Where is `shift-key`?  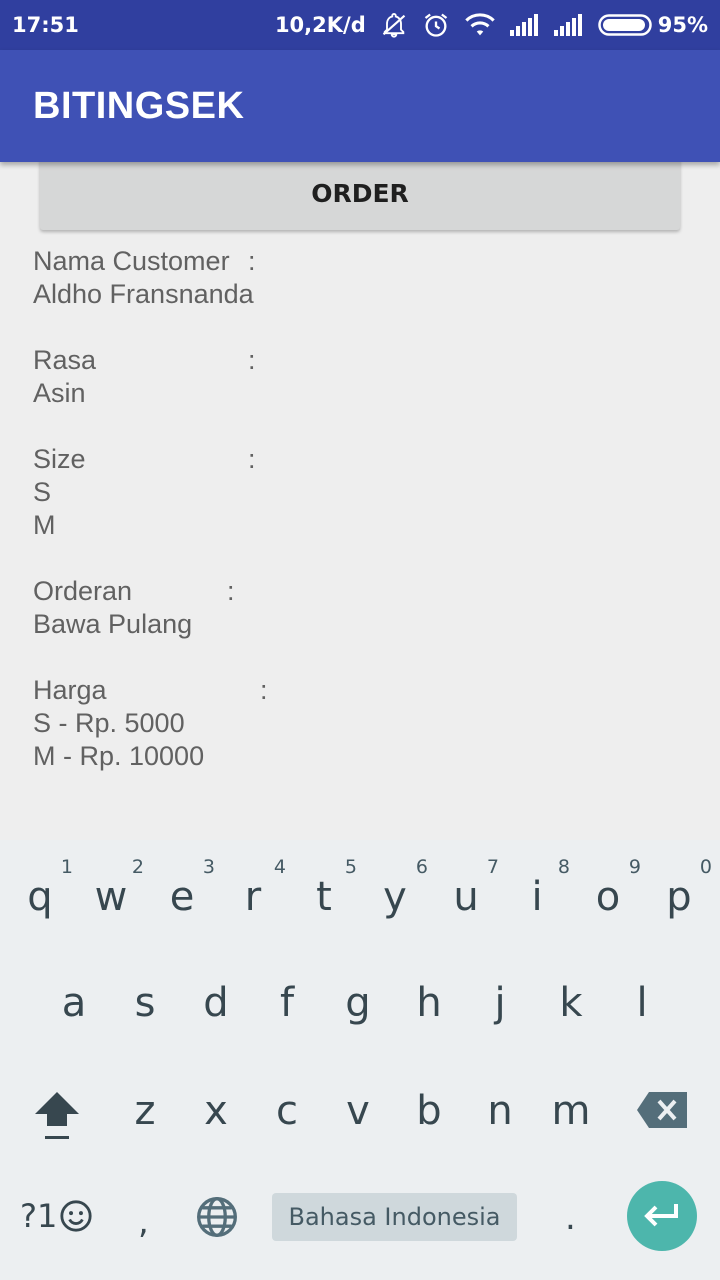
shift-key is located at coordinates (57, 1118).